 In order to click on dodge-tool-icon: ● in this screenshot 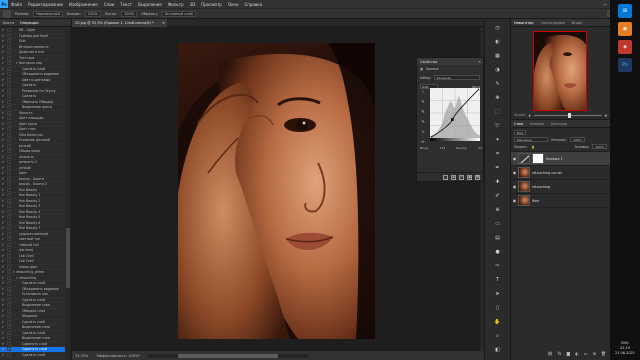, I will do `click(498, 252)`.